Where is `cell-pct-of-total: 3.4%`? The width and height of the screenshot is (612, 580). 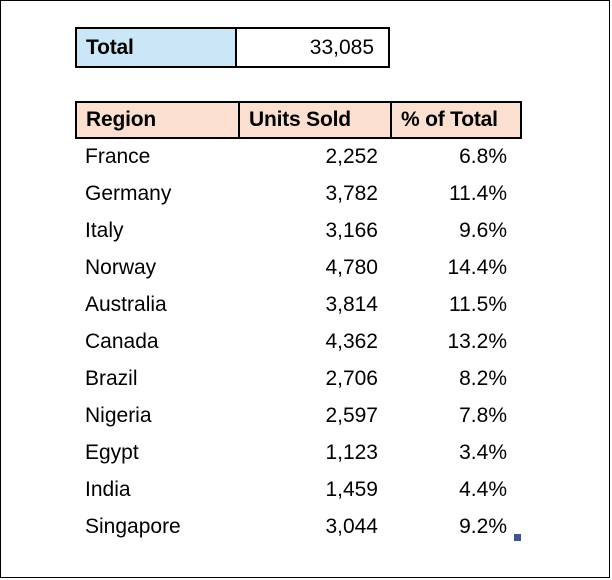
cell-pct-of-total: 3.4% is located at coordinates (456, 452).